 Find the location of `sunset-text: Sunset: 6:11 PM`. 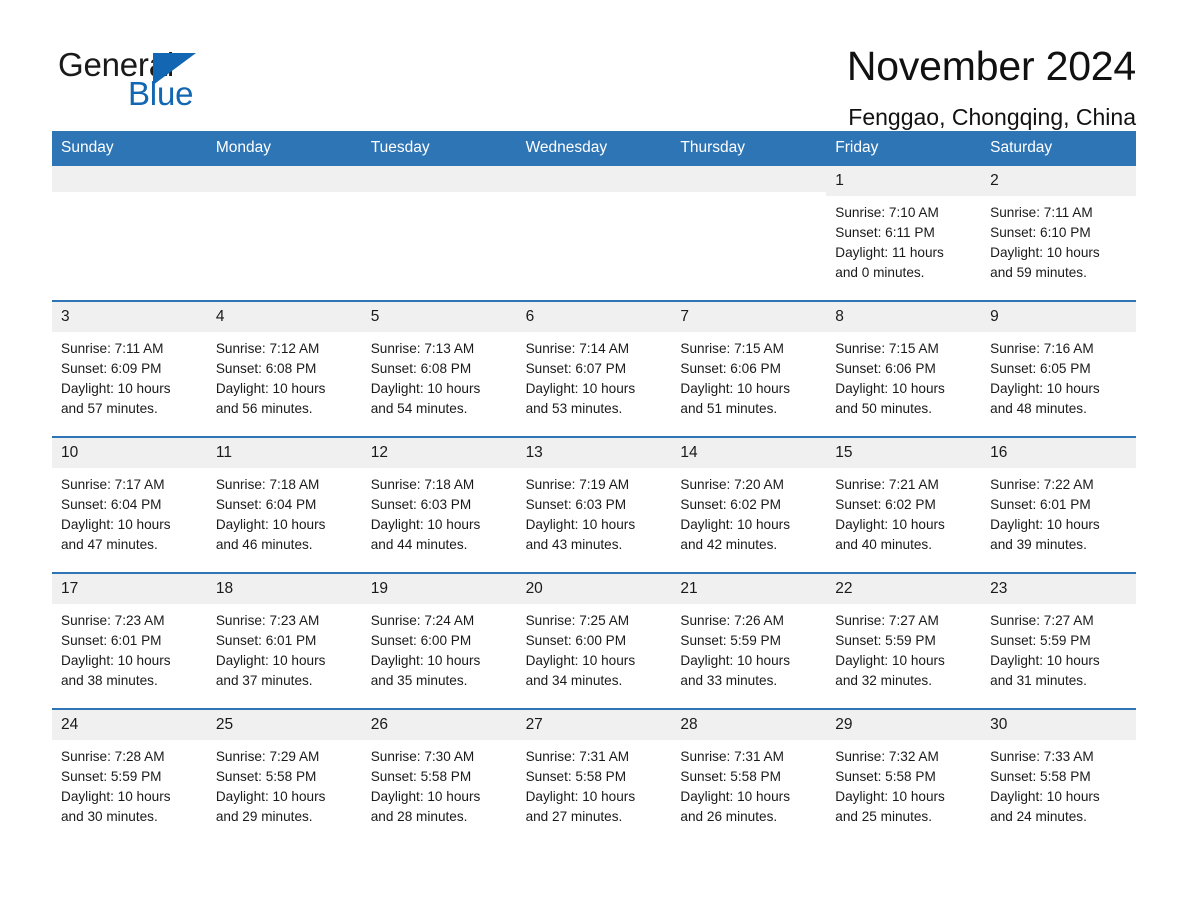

sunset-text: Sunset: 6:11 PM is located at coordinates (885, 232).